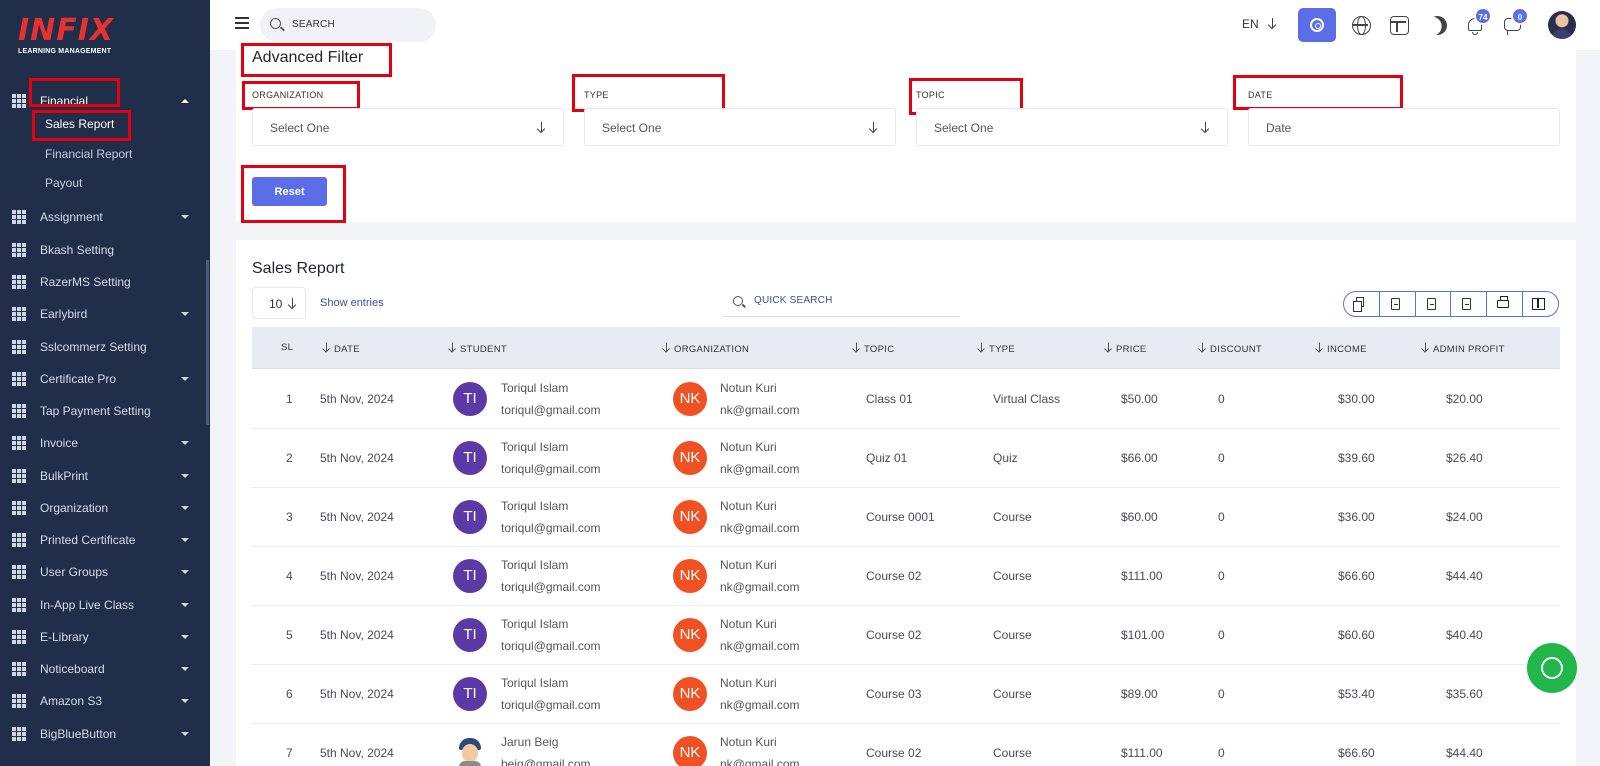  I want to click on sidebar-item-bigbluebutton: BigBlueButton, so click(105, 734).